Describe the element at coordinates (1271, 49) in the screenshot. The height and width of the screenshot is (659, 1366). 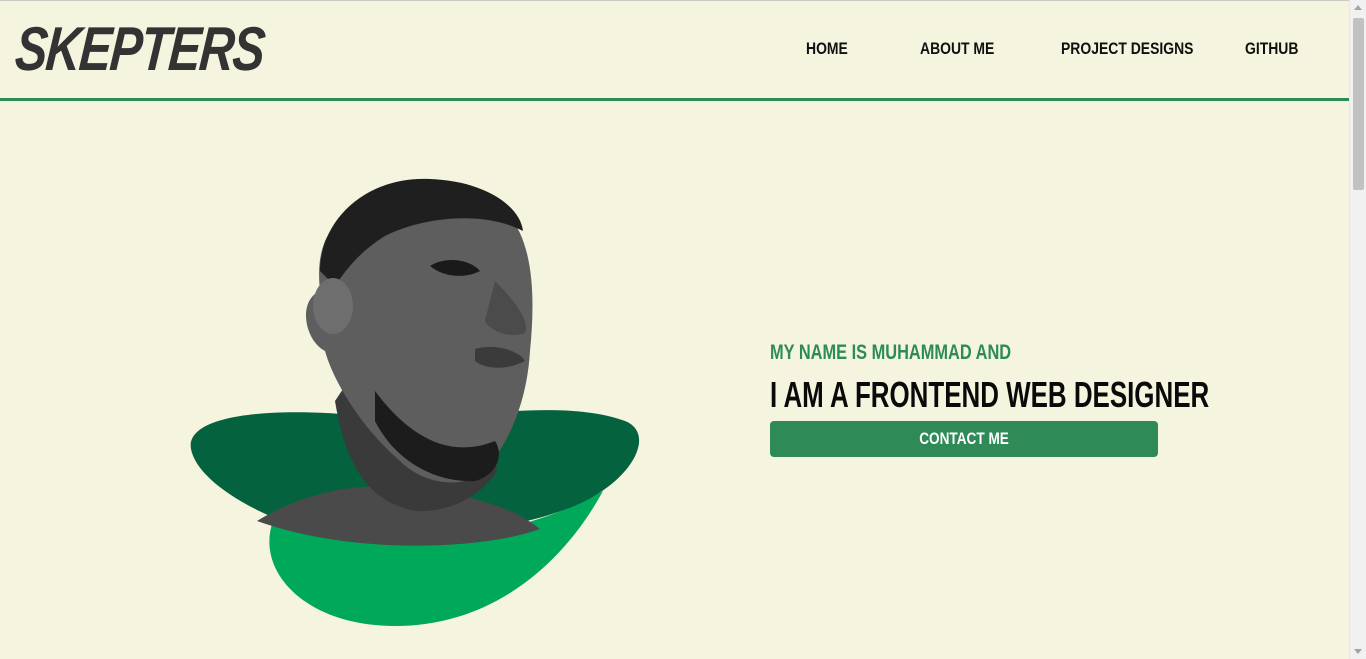
I see `nav-item-github: GITHUB` at that location.